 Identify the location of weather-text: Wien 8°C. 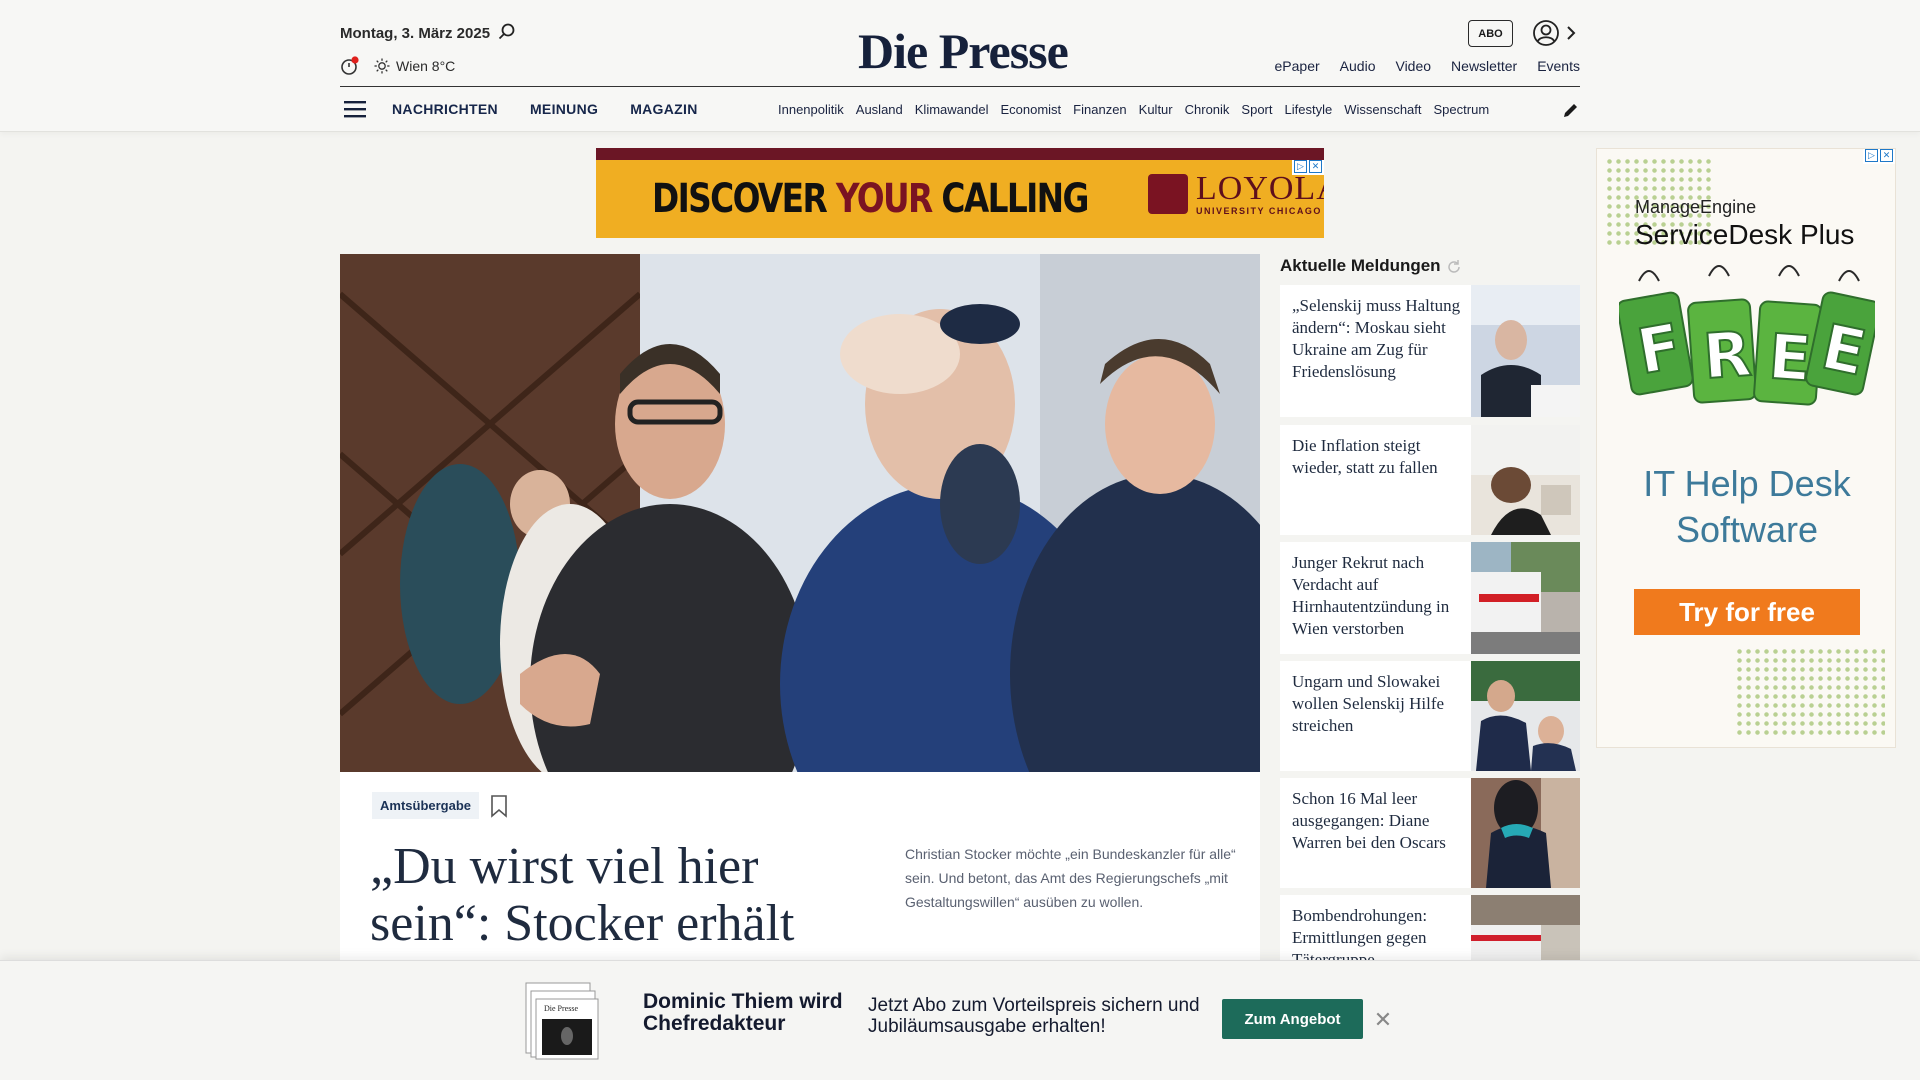
(426, 66).